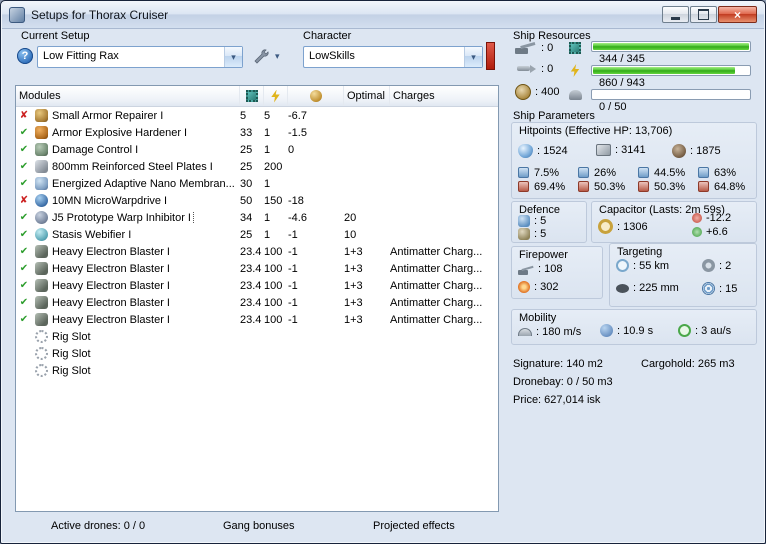  I want to click on app-icon, so click(17, 15).